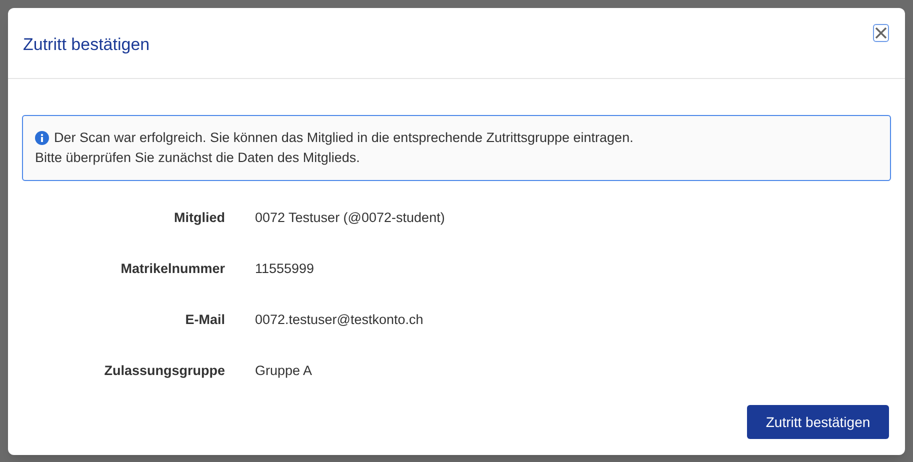 The width and height of the screenshot is (913, 462). What do you see at coordinates (164, 371) in the screenshot?
I see `field-label: Zulassungsgruppe` at bounding box center [164, 371].